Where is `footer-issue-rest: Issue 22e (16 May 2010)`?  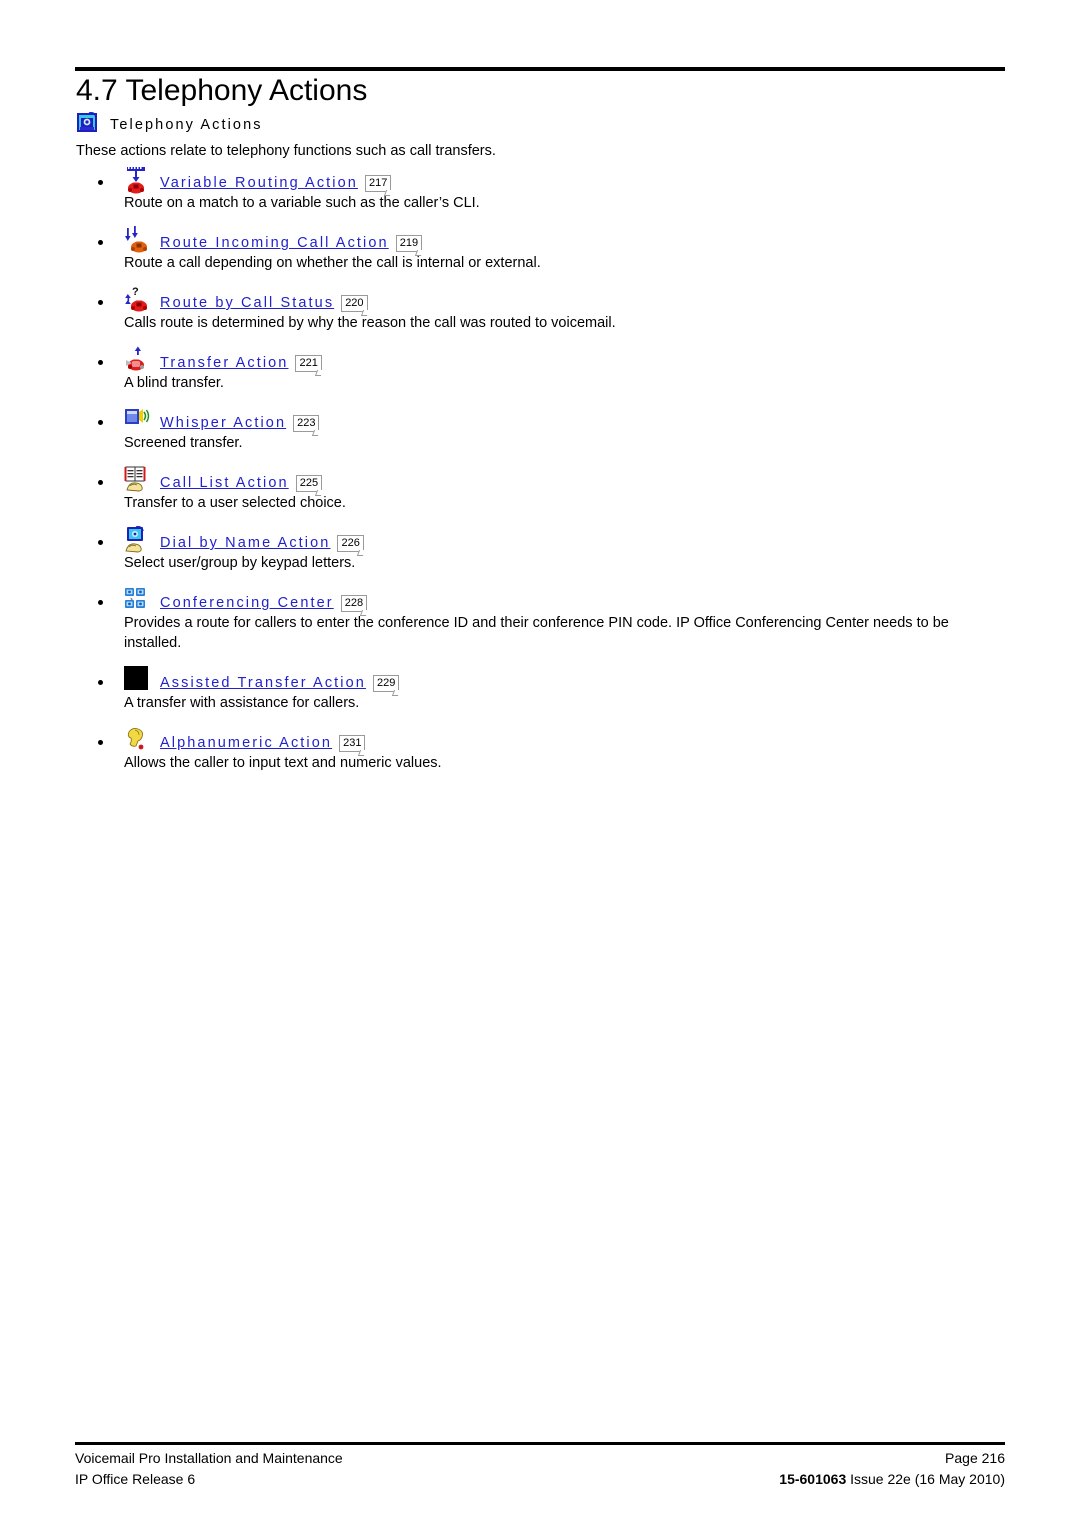 footer-issue-rest: Issue 22e (16 May 2010) is located at coordinates (925, 1479).